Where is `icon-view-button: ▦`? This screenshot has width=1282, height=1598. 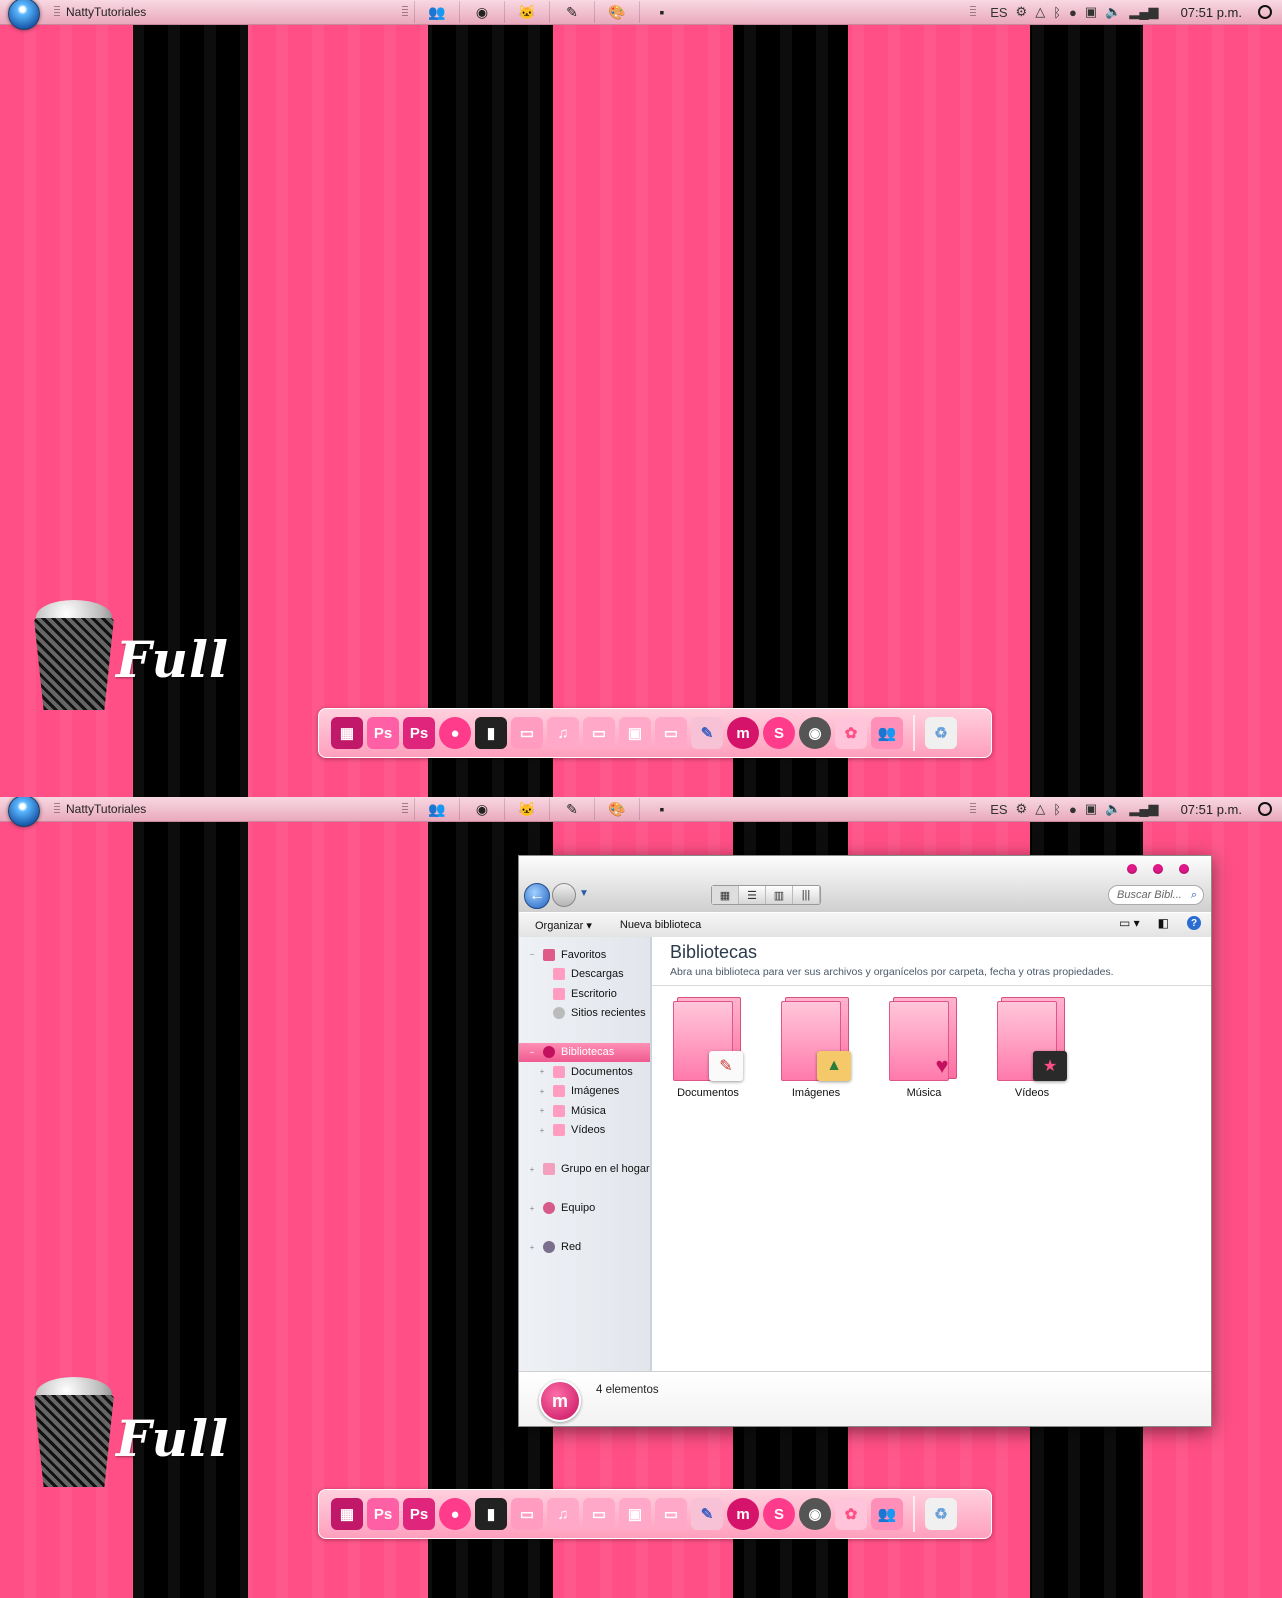 icon-view-button: ▦ is located at coordinates (725, 895).